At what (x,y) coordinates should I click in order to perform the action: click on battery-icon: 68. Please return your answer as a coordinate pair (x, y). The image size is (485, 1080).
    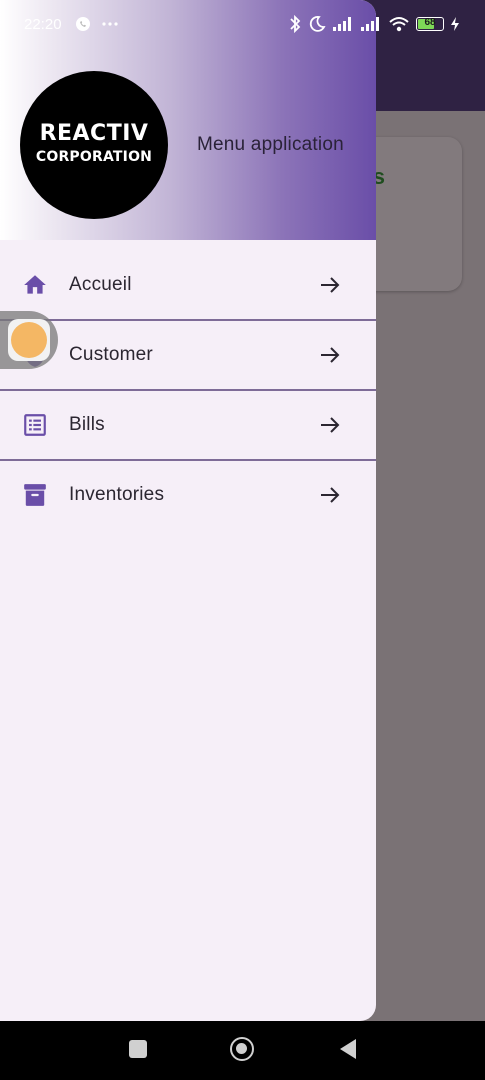
    Looking at the image, I should click on (430, 24).